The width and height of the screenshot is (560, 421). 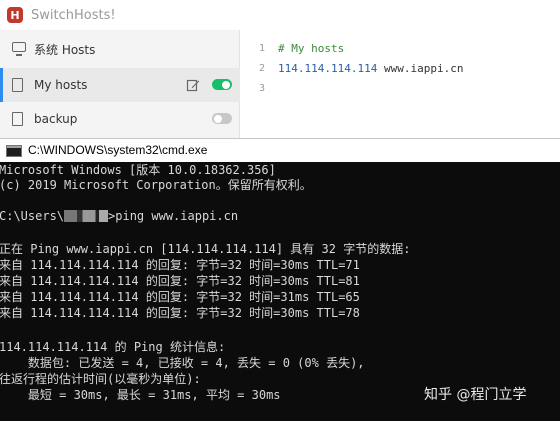 What do you see at coordinates (261, 88) in the screenshot?
I see `line-number: 3` at bounding box center [261, 88].